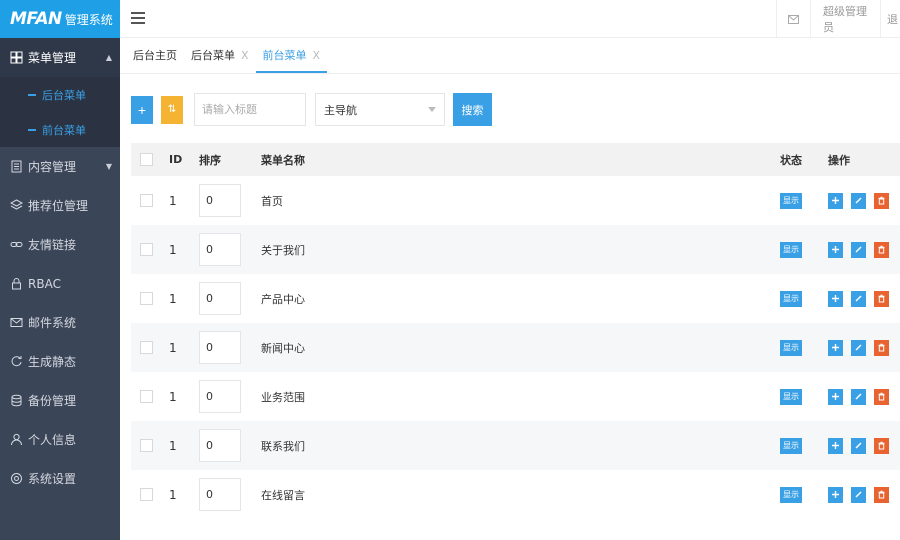 The width and height of the screenshot is (900, 540). What do you see at coordinates (16, 57) in the screenshot?
I see `grid-icon` at bounding box center [16, 57].